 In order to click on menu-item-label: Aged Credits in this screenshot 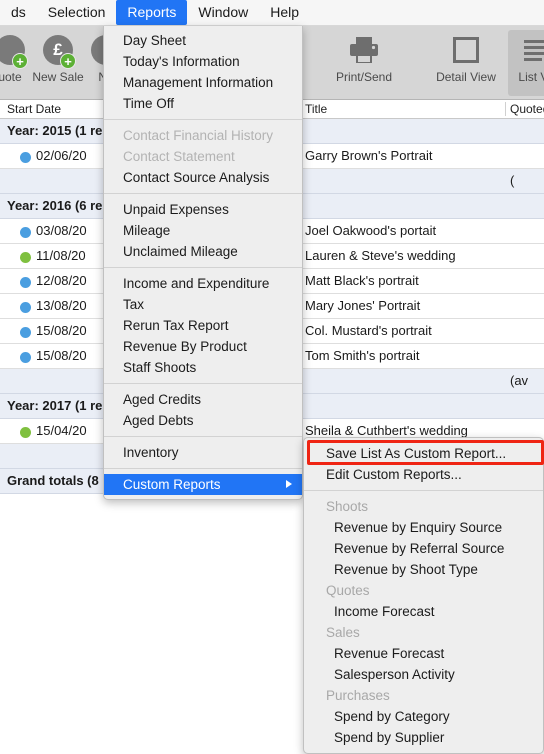, I will do `click(162, 399)`.